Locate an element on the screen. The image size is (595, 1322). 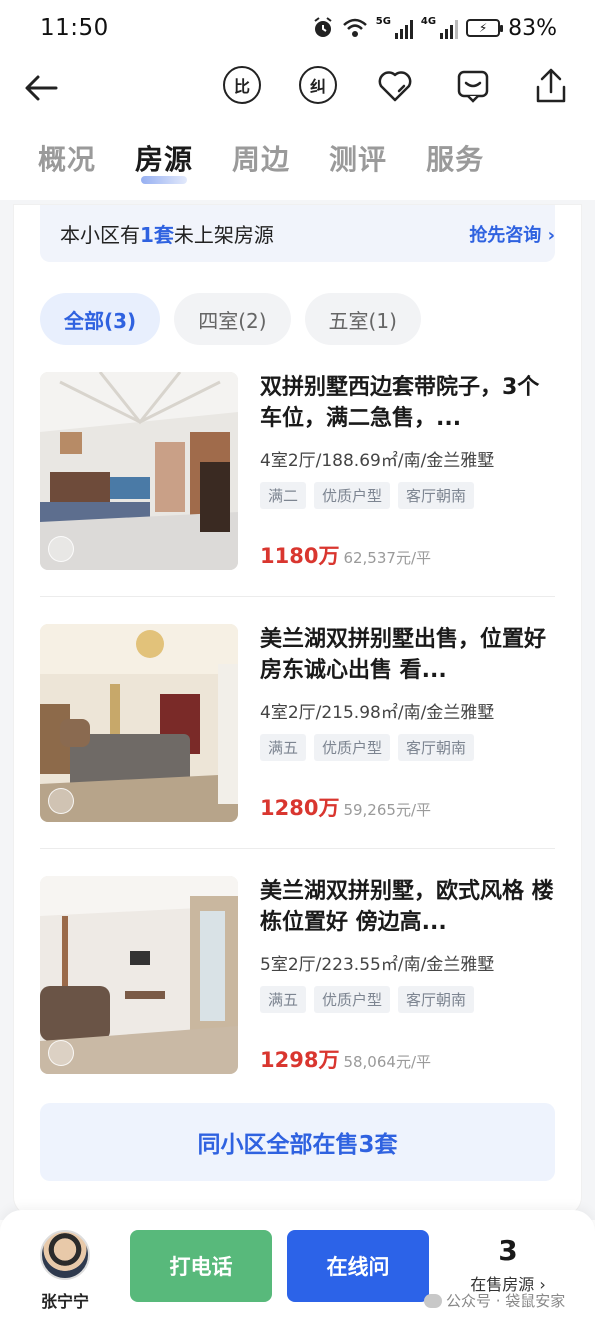
listing-price: 1280万 59,265元/平 is located at coordinates (345, 807).